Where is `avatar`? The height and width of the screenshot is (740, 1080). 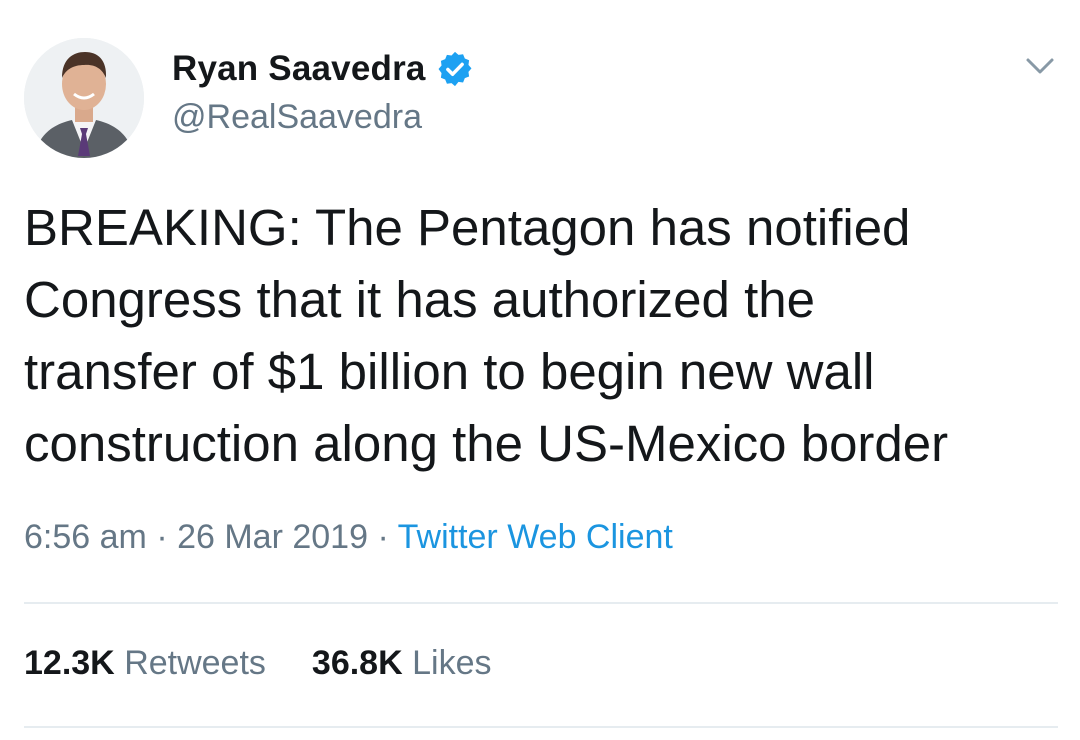
avatar is located at coordinates (84, 98).